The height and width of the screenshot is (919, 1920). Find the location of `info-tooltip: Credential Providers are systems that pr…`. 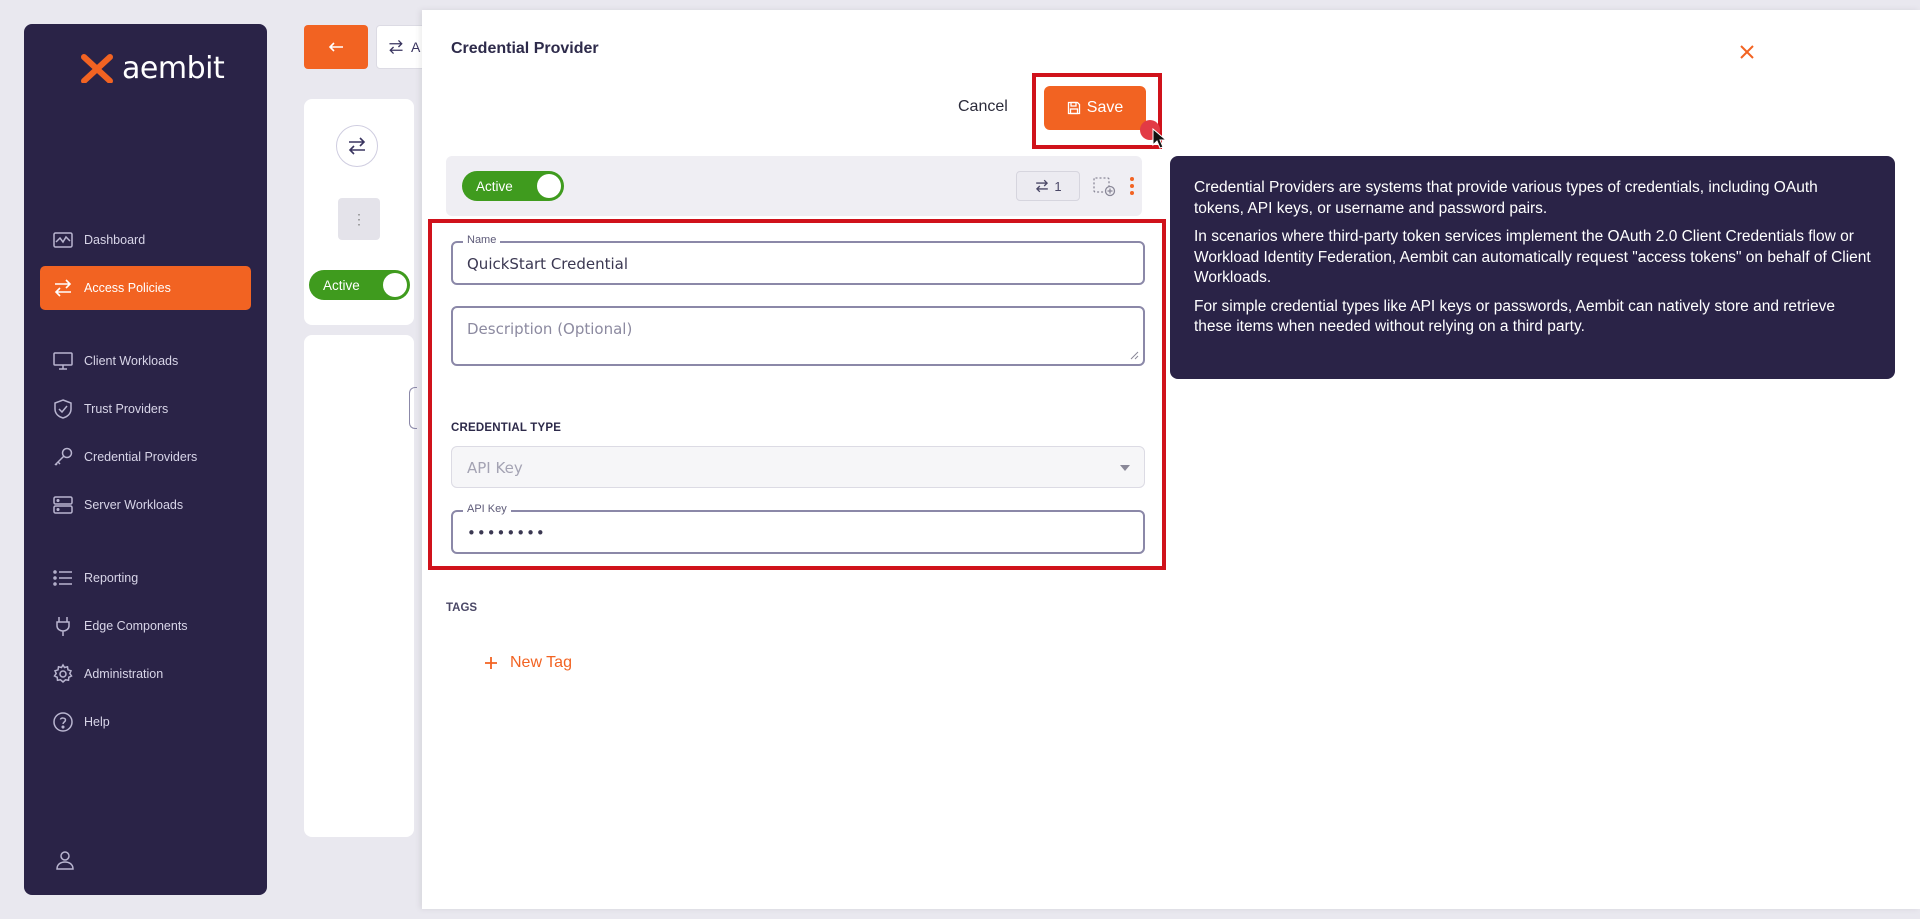

info-tooltip: Credential Providers are systems that pr… is located at coordinates (1532, 267).